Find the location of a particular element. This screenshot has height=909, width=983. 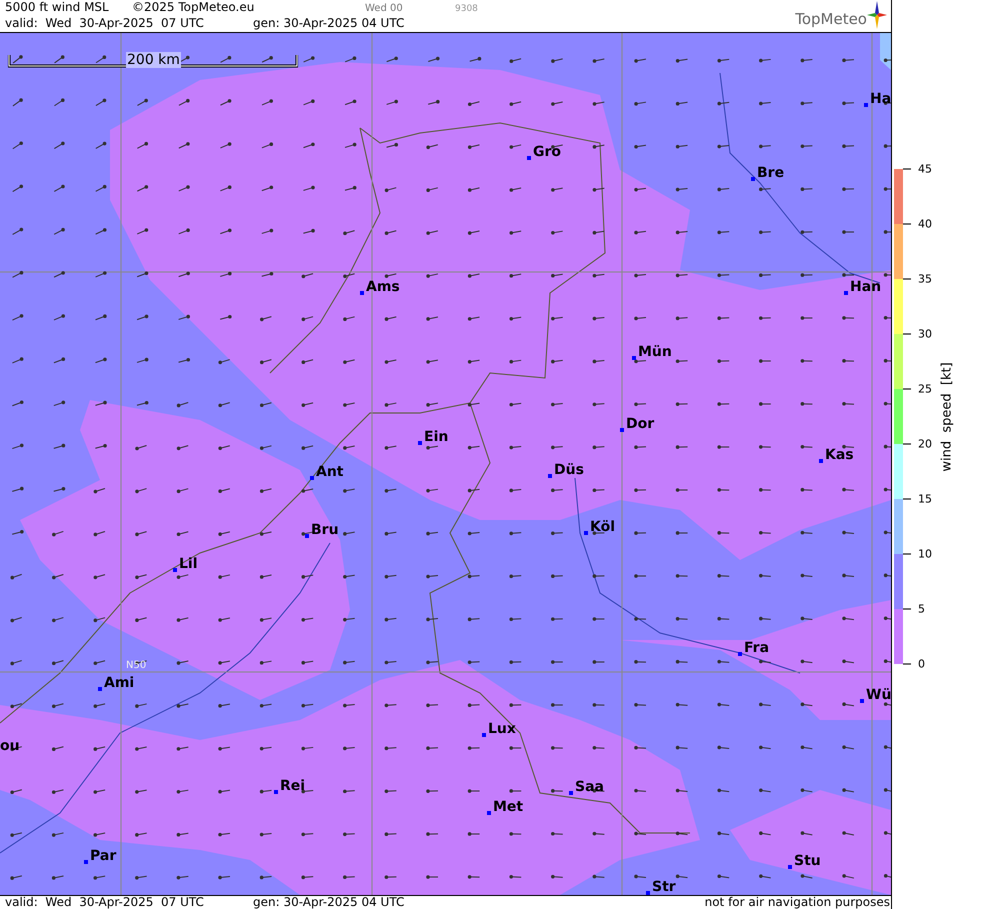

city-label: Gro is located at coordinates (547, 152).